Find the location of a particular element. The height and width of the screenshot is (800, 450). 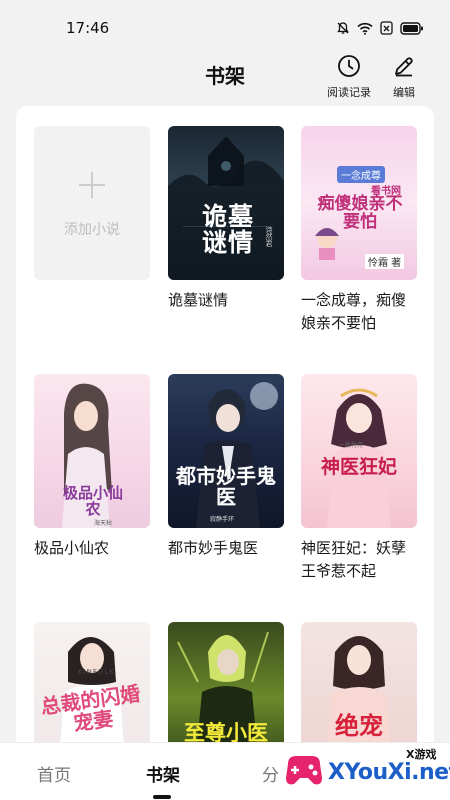

book-cover: 一念成尊 看书网 痴傻娘亲不要怕 怜霜 著 is located at coordinates (359, 203).